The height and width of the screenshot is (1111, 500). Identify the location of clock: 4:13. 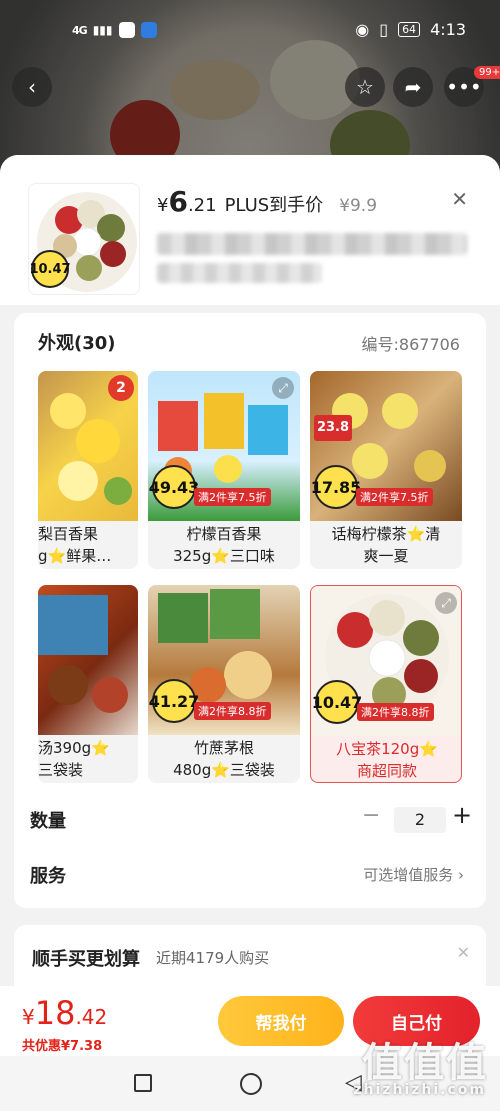
(448, 29).